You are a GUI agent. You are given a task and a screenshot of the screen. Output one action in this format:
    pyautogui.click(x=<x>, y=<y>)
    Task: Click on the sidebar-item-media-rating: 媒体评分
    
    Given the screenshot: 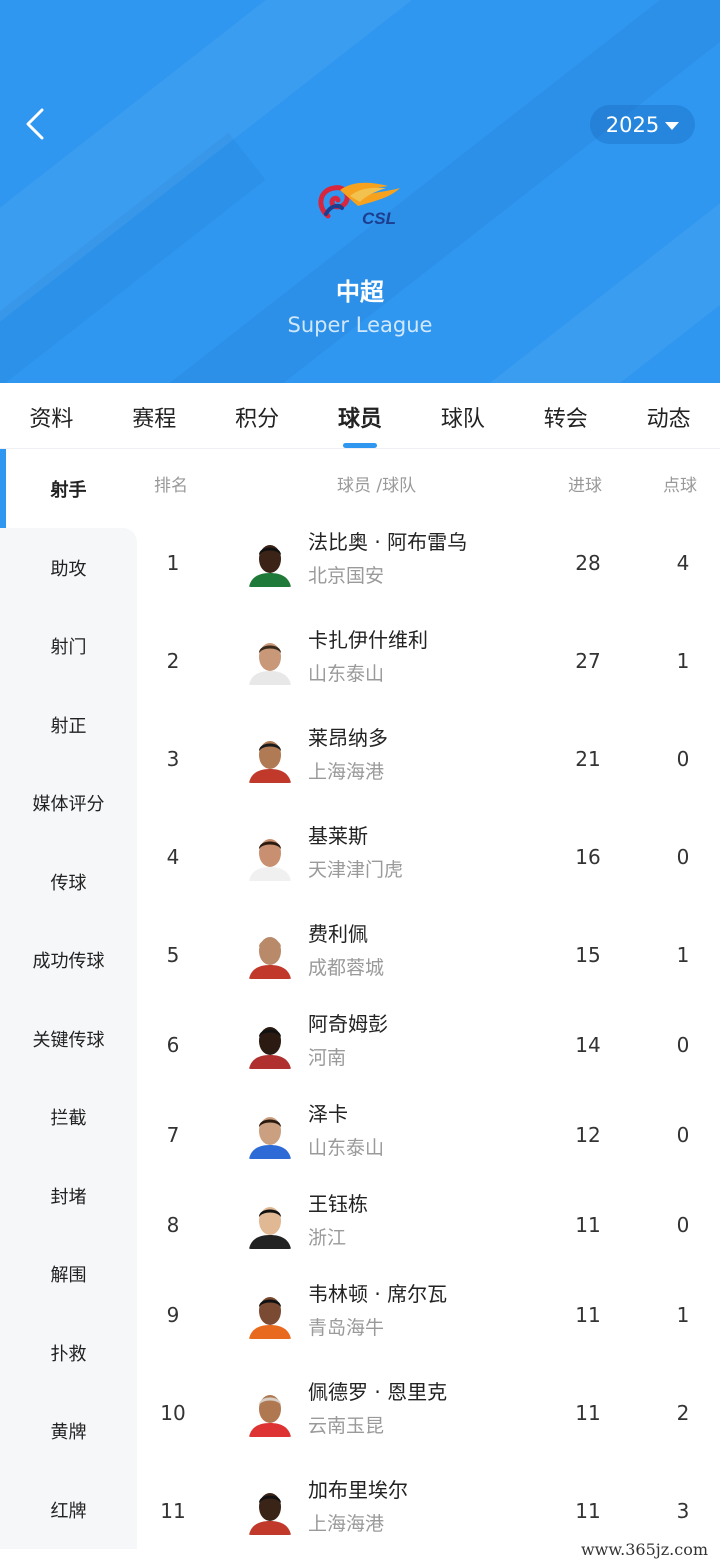 What is the action you would take?
    pyautogui.click(x=68, y=802)
    